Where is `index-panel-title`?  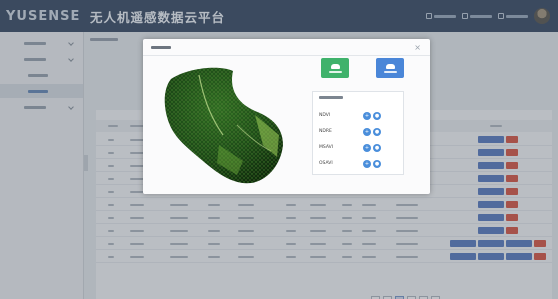
index-panel-title is located at coordinates (331, 97).